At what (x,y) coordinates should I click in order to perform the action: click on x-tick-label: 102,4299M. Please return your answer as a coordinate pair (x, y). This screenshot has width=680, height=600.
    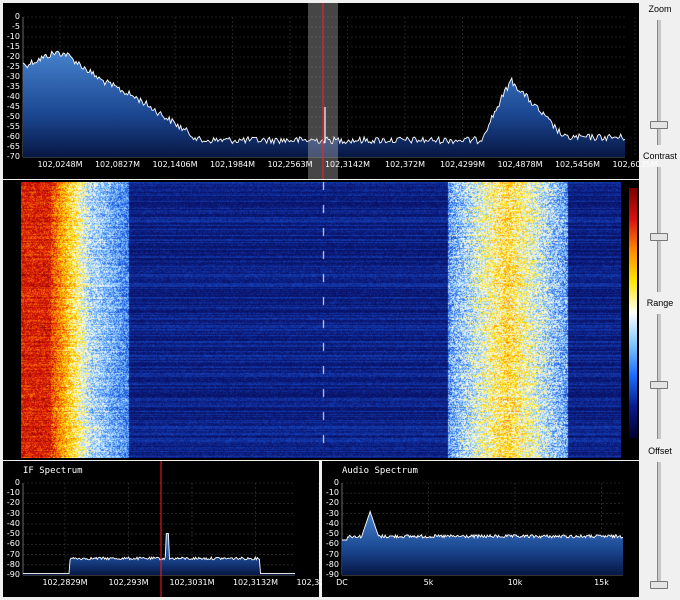
    Looking at the image, I should click on (462, 164).